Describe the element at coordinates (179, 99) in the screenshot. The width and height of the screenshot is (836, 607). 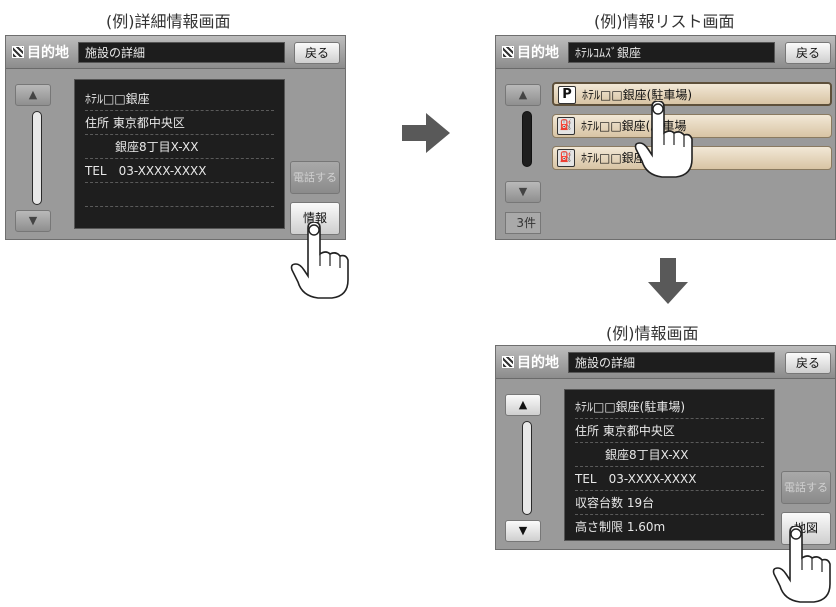
I see `info-row-name: ﾎﾃﾙ□□銀座` at that location.